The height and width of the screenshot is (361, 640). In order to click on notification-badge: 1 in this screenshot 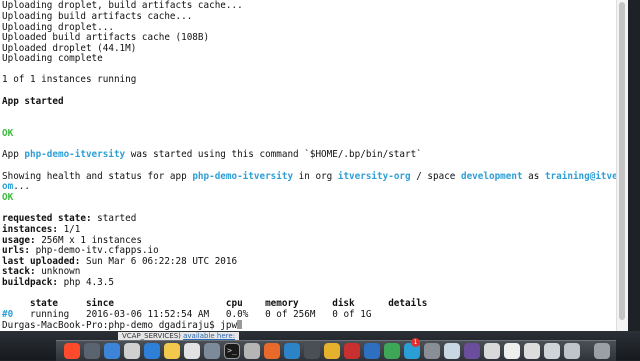, I will do `click(415, 342)`.